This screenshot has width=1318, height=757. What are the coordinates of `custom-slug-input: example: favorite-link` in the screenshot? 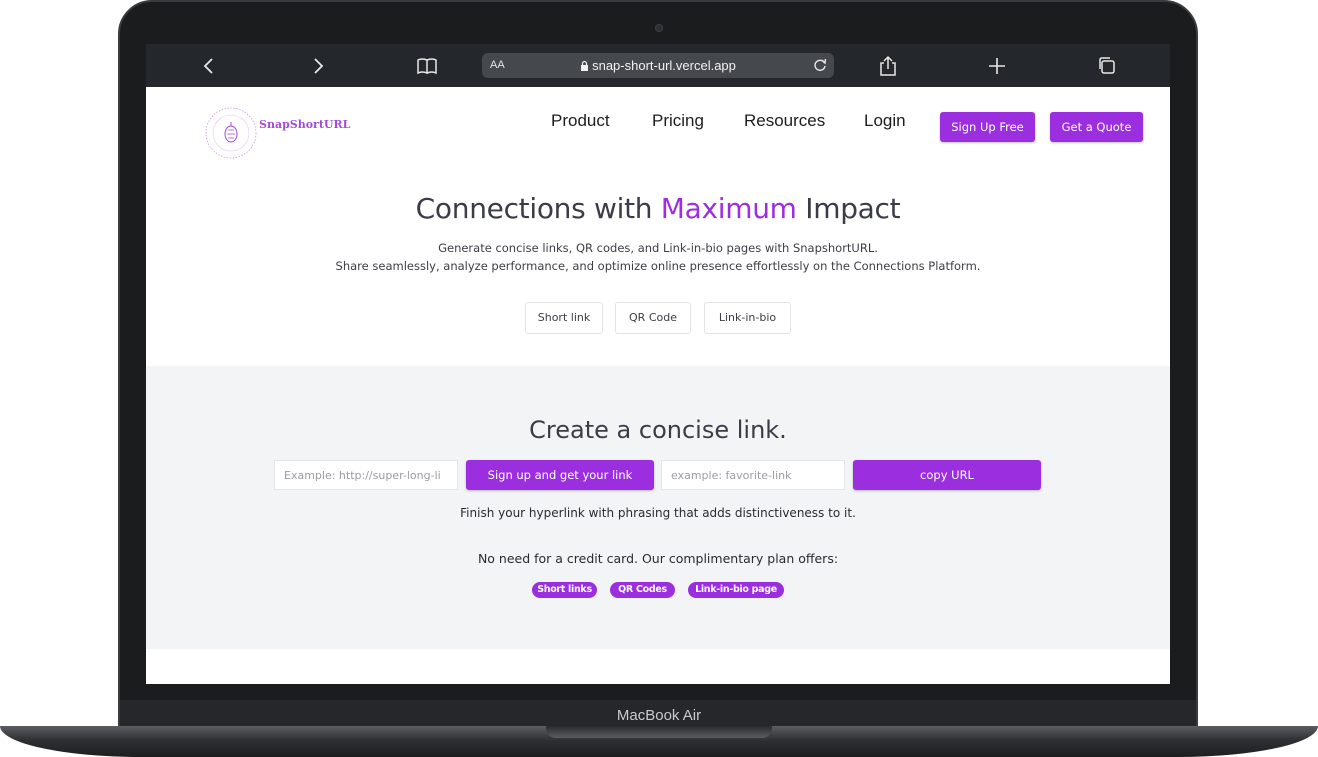 It's located at (753, 475).